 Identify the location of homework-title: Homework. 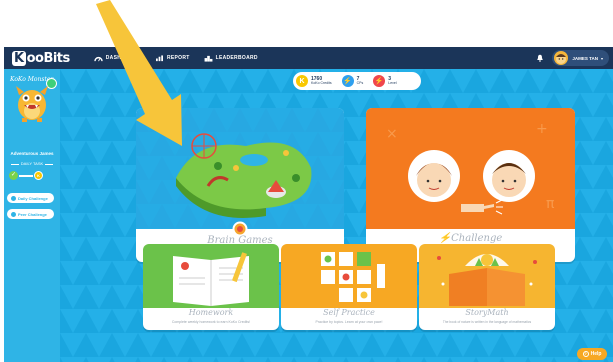
(211, 312).